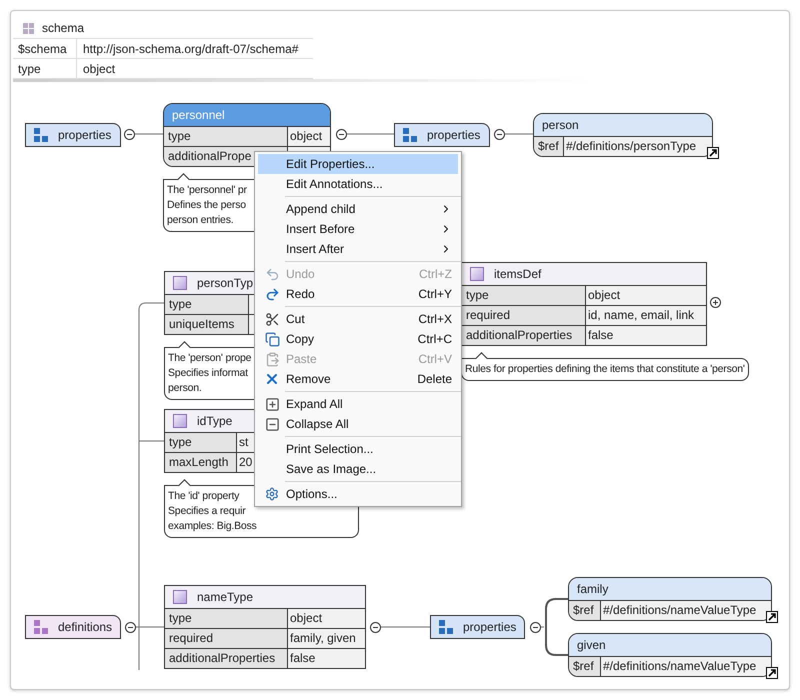 The image size is (800, 700). I want to click on shortcut-text: Ctrl+Y, so click(435, 294).